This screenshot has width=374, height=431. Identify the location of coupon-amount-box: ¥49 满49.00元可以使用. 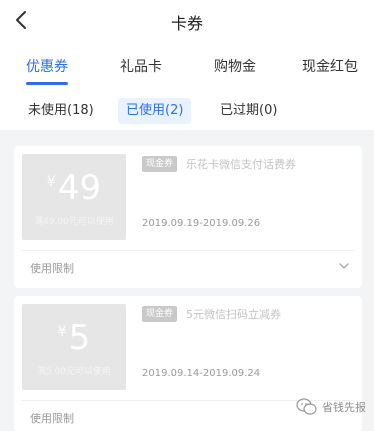
(74, 197).